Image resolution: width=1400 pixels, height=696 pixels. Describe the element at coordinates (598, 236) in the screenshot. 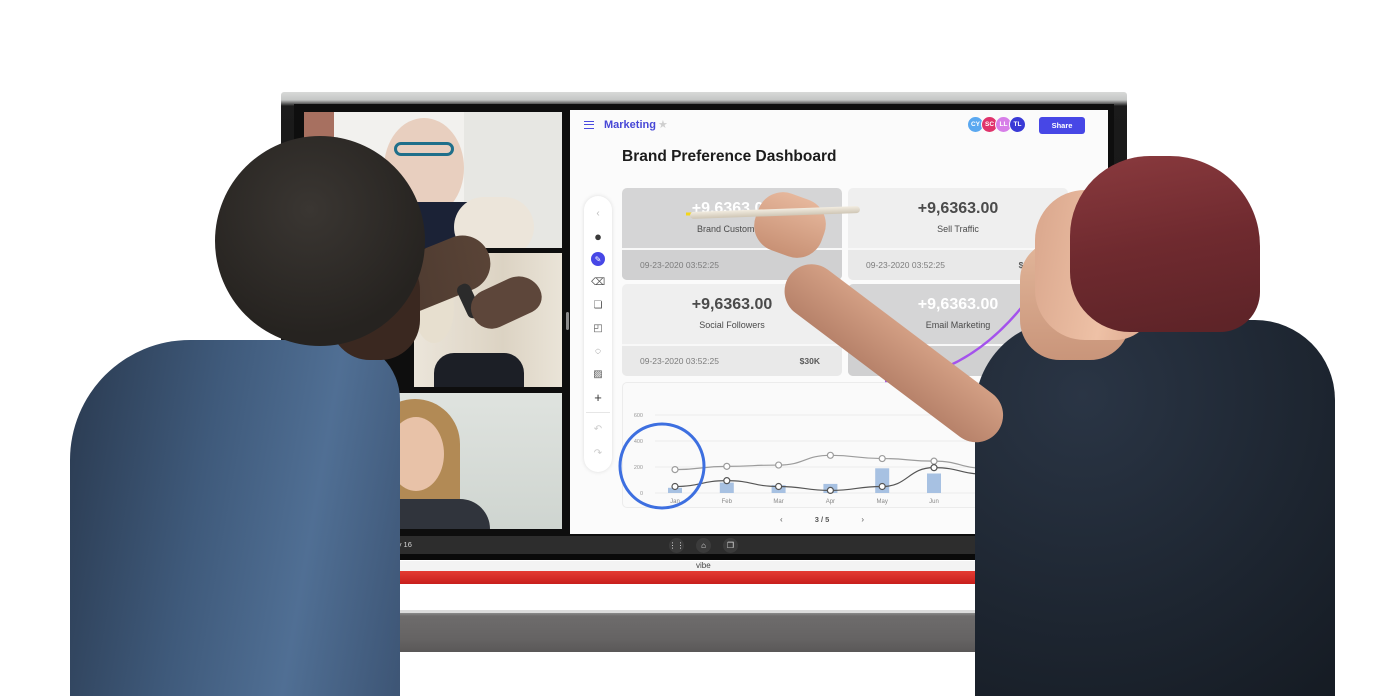

I see `color-picker-icon: ●` at that location.